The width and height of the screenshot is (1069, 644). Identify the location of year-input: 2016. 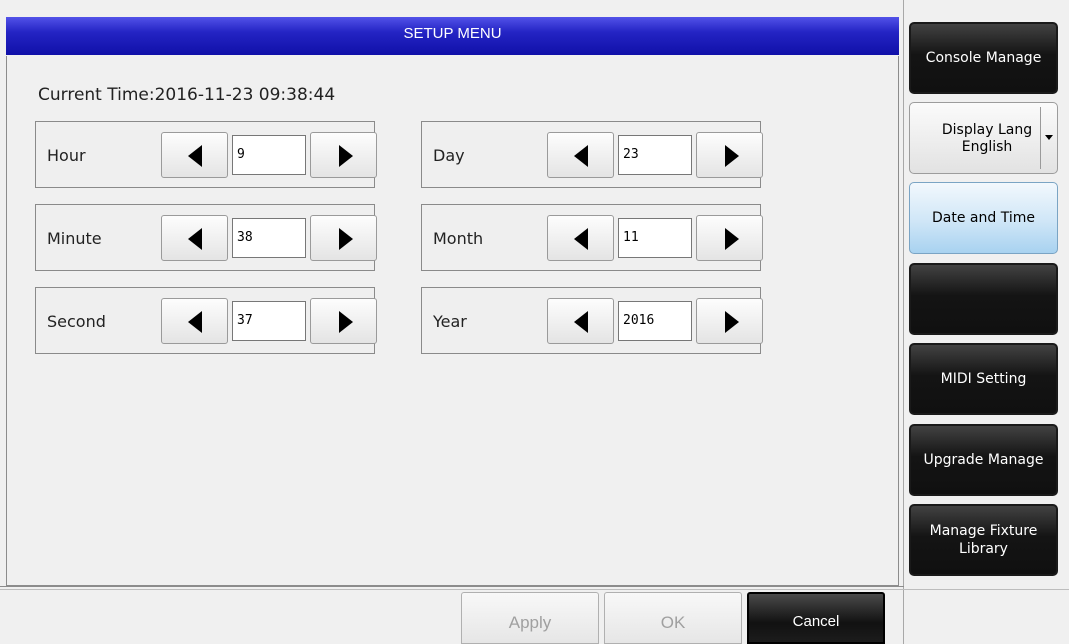
(655, 321).